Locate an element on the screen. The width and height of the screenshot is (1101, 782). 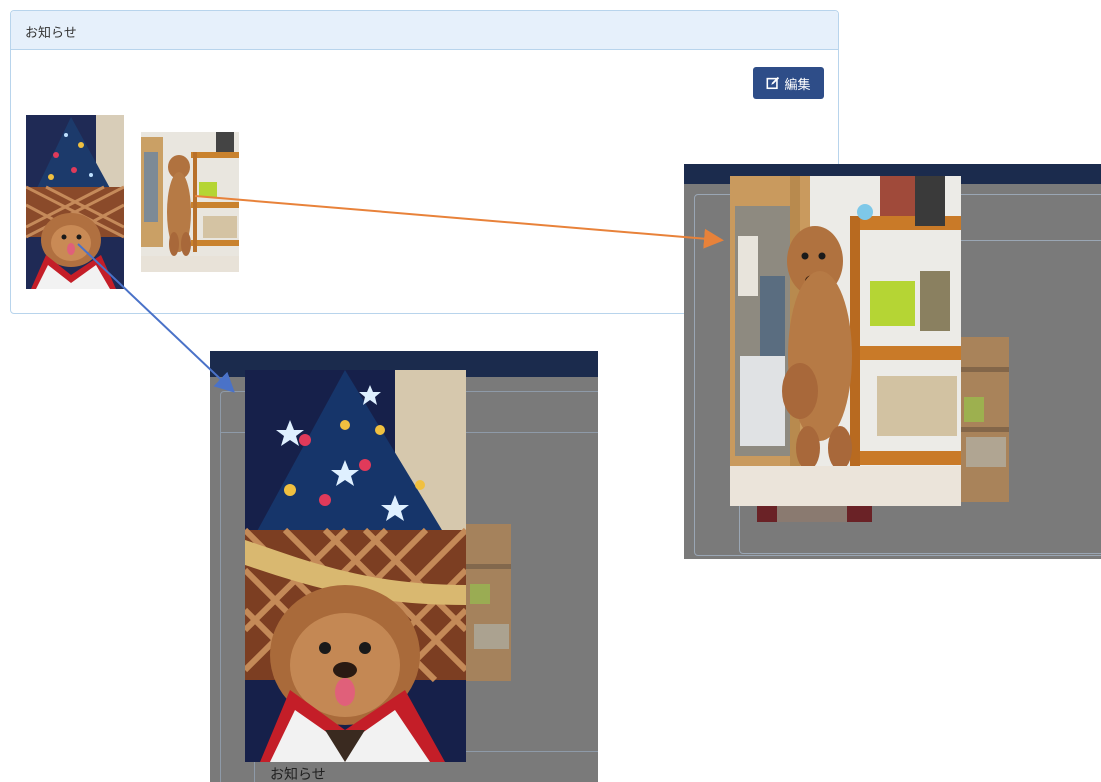
edit-button-label: 編集 is located at coordinates (797, 84).